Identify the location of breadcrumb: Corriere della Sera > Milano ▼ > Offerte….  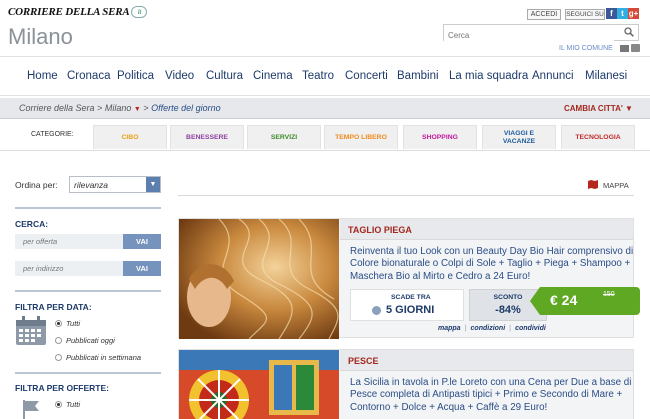
(325, 108).